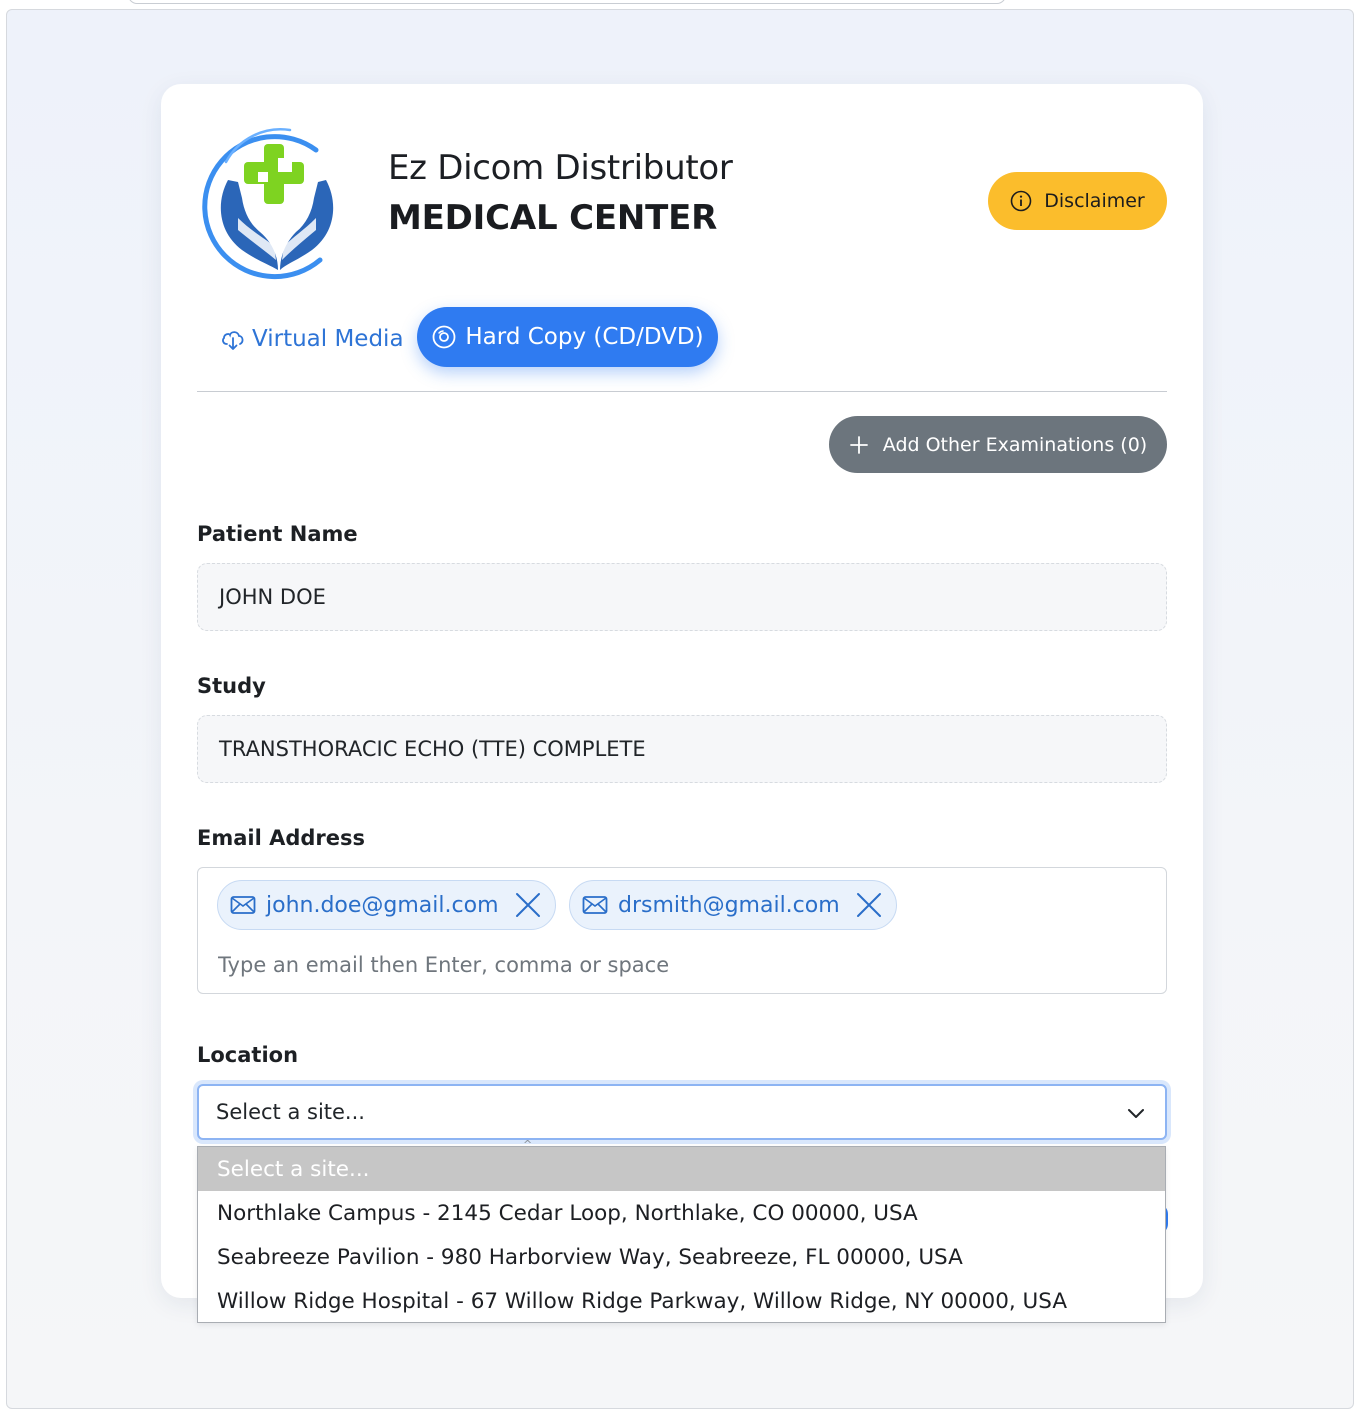 This screenshot has width=1354, height=1411. What do you see at coordinates (553, 218) in the screenshot?
I see `brand-subtitle: MEDICAL CENTER` at bounding box center [553, 218].